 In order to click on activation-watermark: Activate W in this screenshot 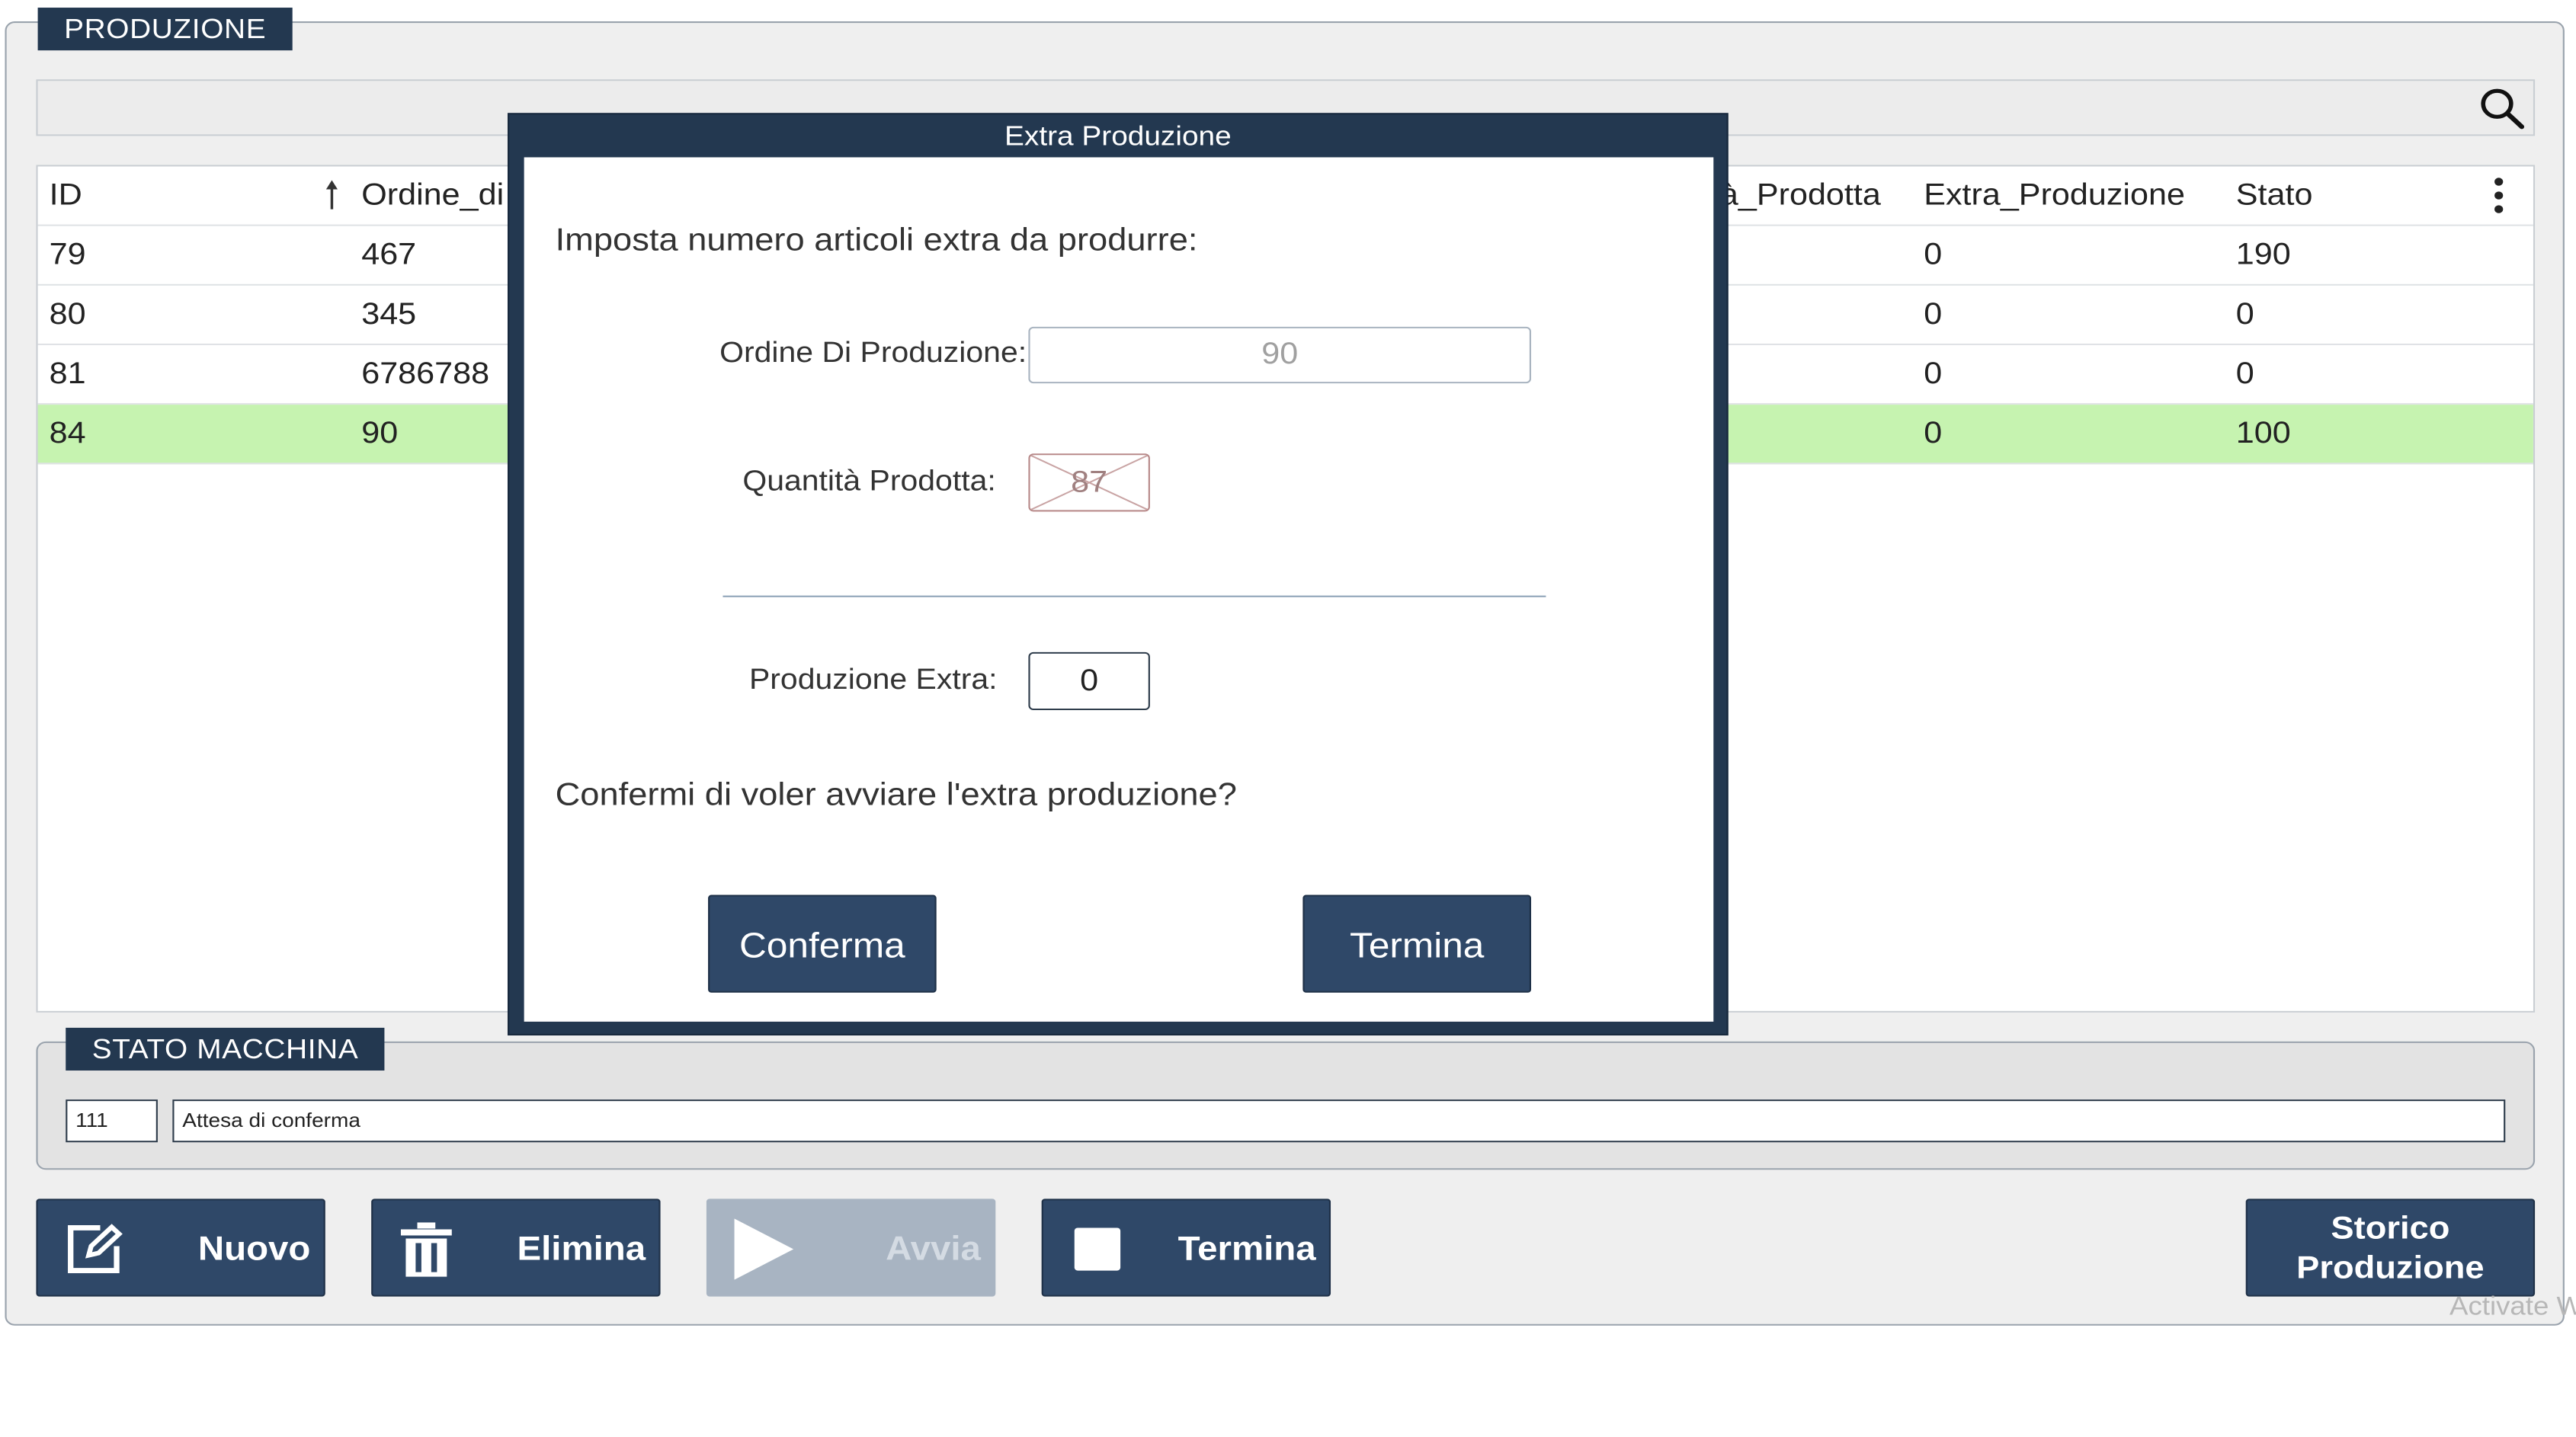, I will do `click(2512, 1306)`.